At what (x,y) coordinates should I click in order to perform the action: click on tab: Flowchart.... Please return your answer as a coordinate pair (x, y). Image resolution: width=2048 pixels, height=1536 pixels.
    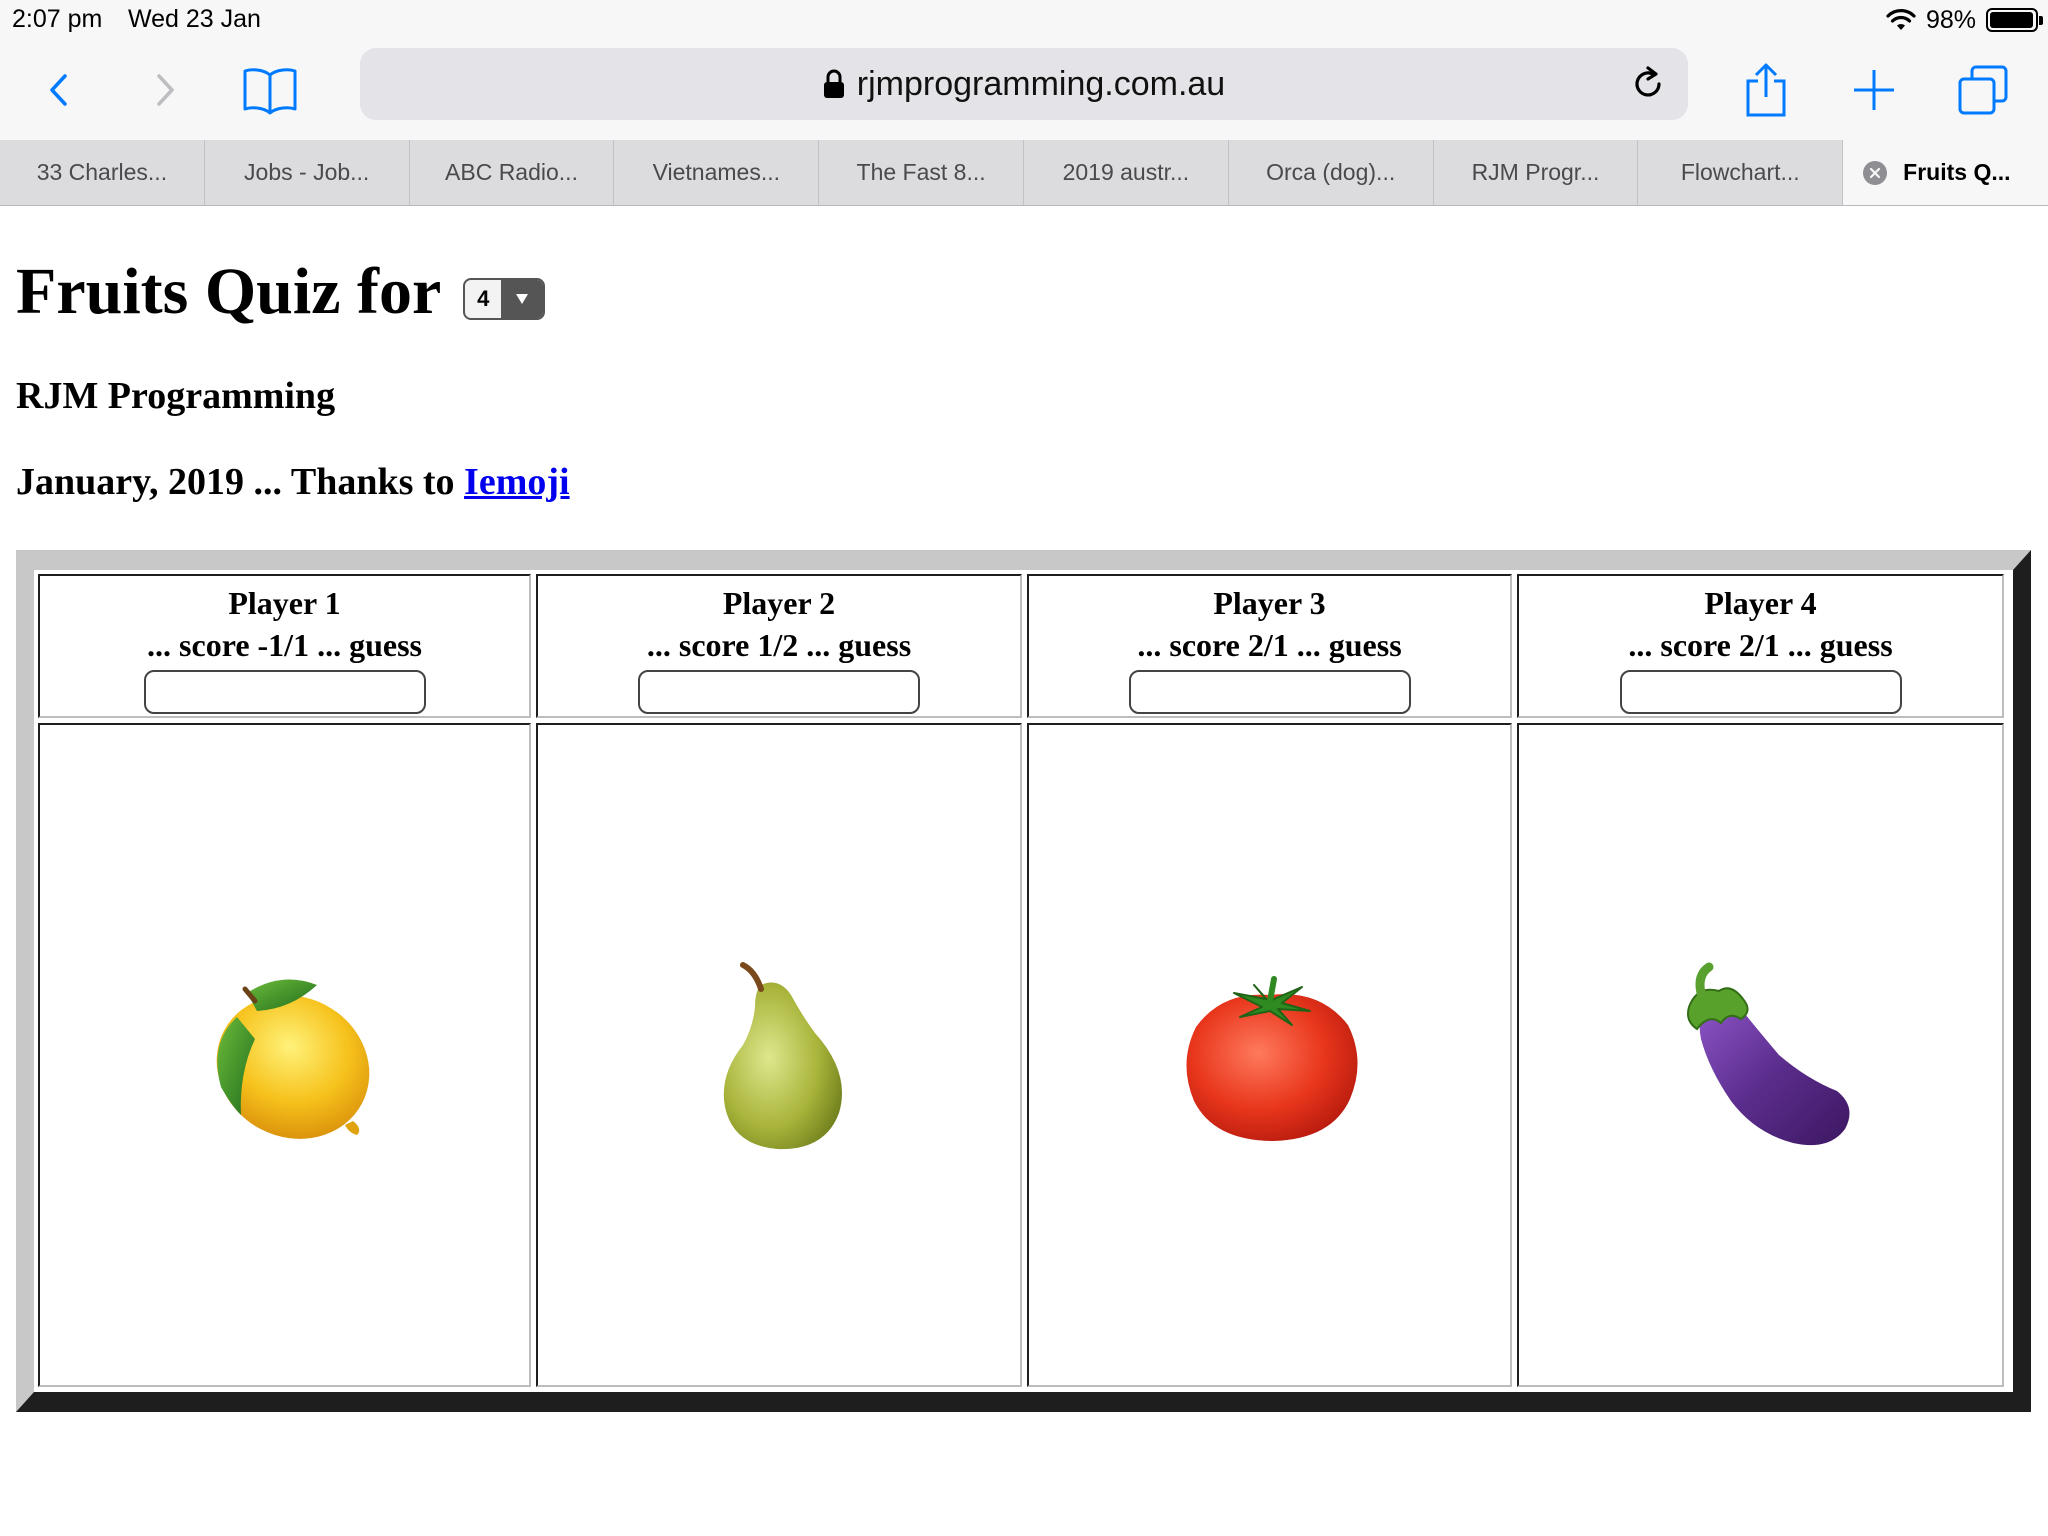
    Looking at the image, I should click on (1741, 172).